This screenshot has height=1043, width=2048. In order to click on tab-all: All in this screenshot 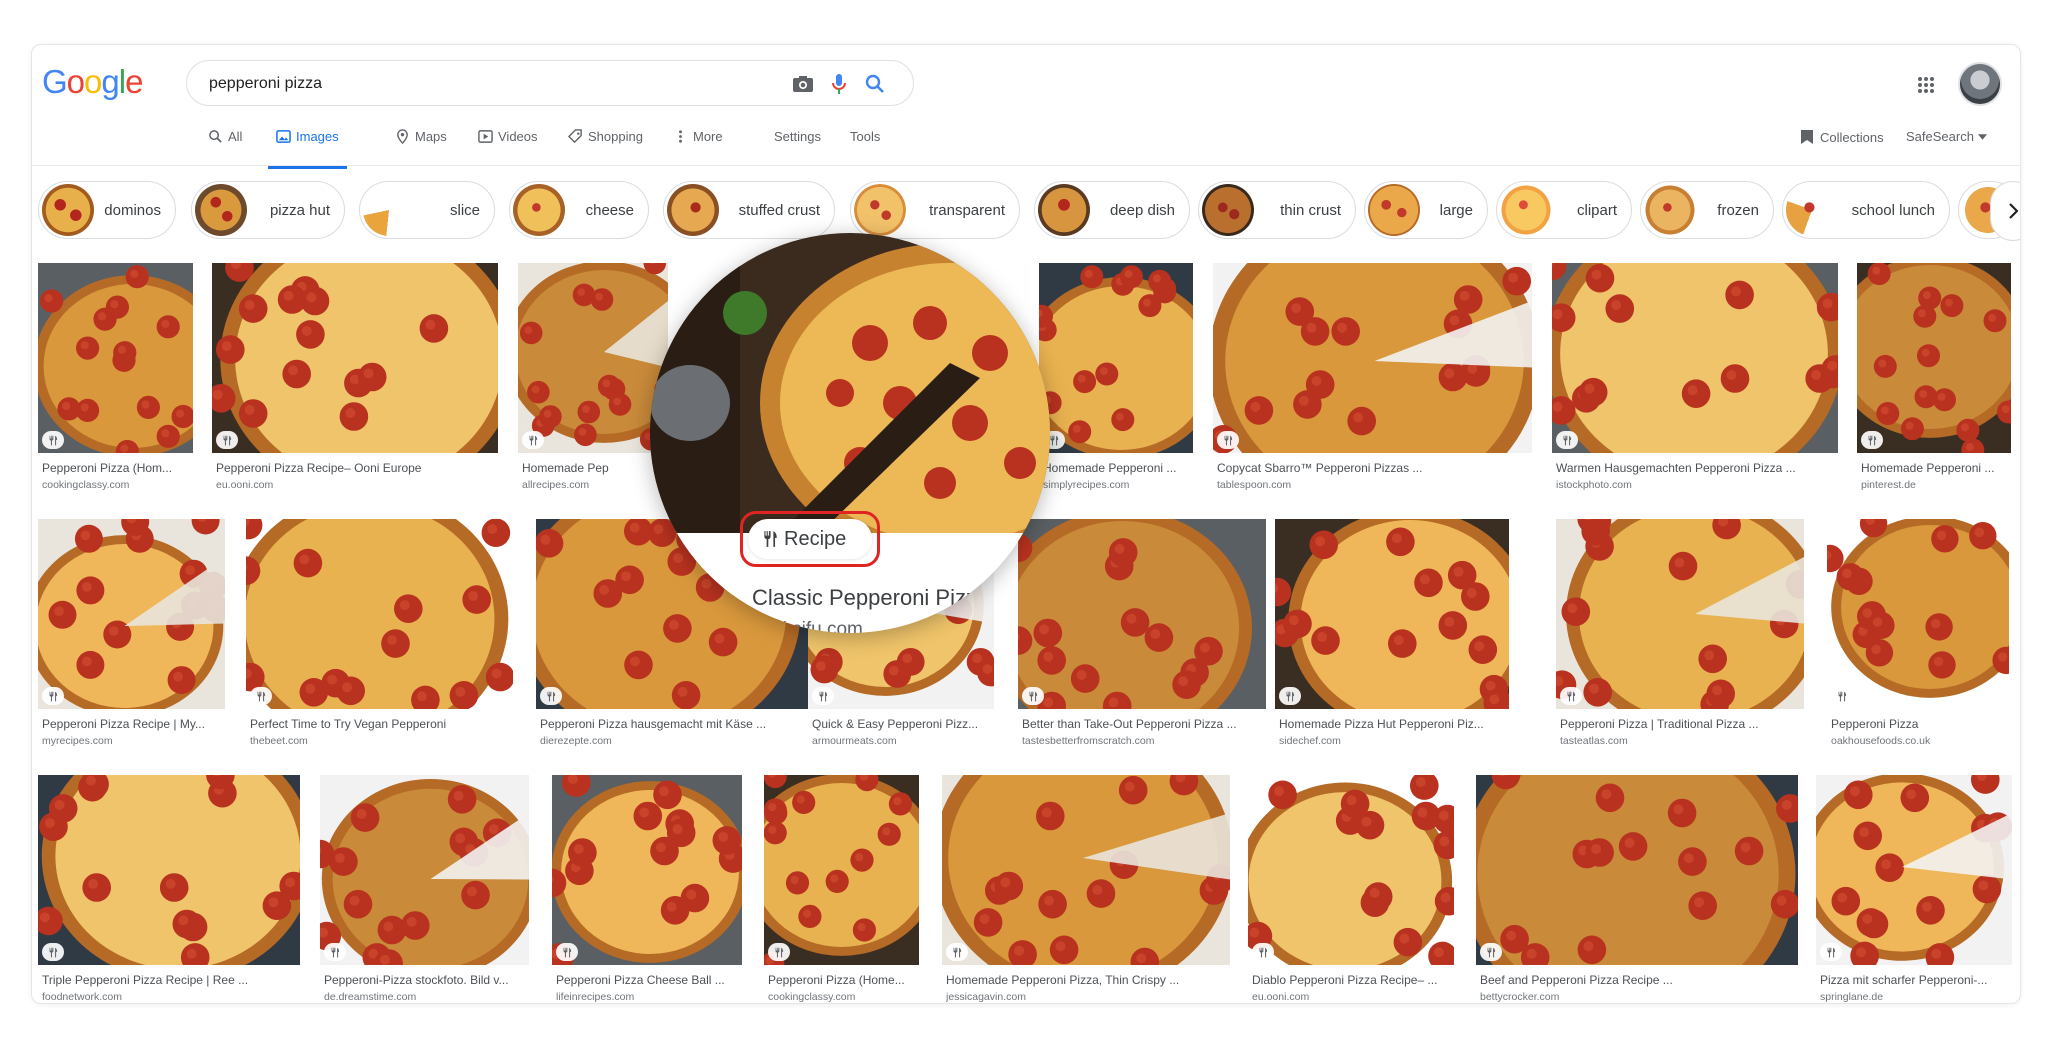, I will do `click(225, 149)`.